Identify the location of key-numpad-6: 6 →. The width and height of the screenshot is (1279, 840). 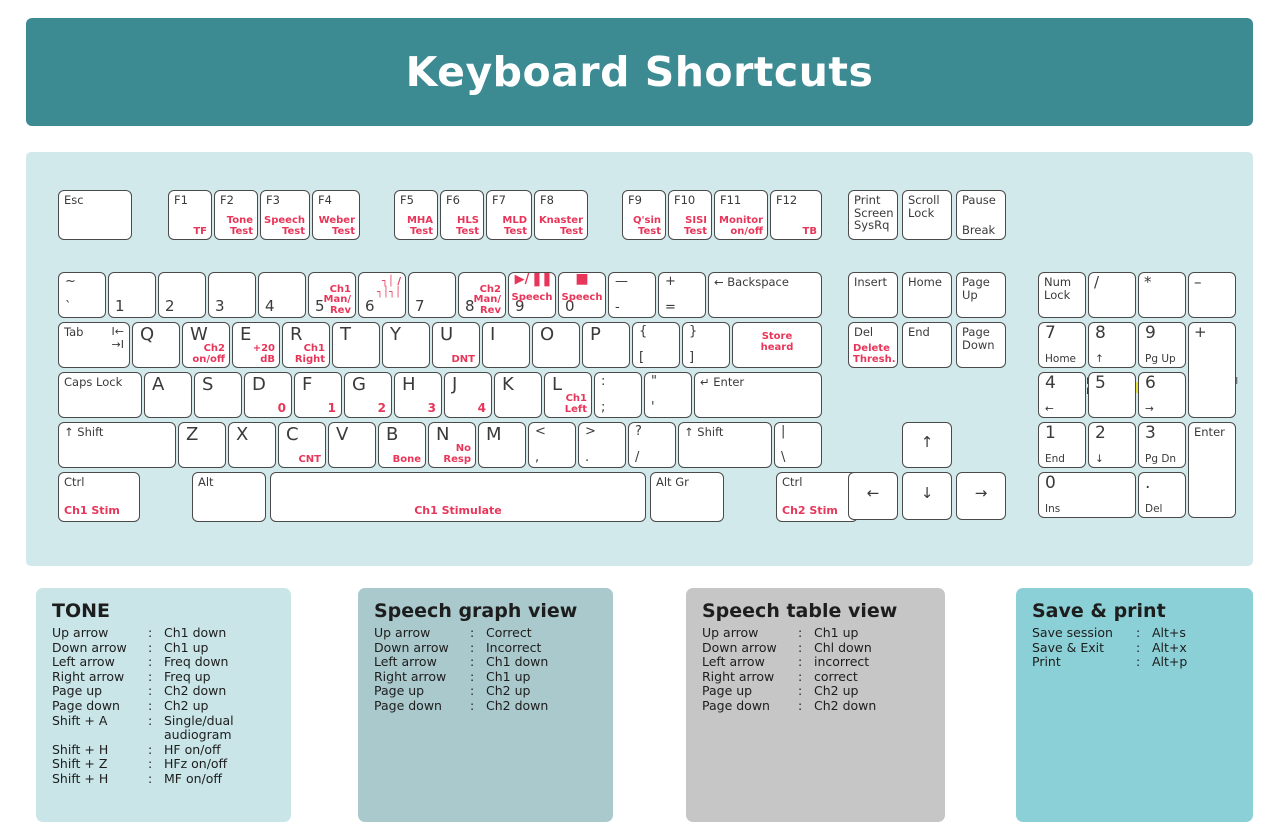
(1162, 395).